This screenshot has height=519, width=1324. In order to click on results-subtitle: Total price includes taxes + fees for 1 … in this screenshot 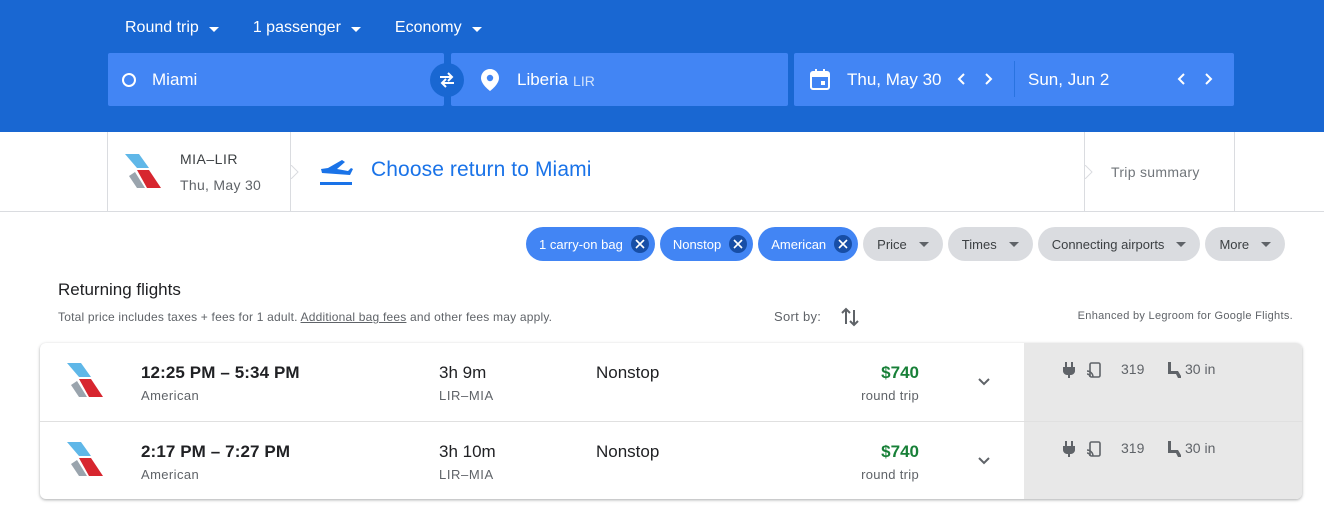, I will do `click(305, 317)`.